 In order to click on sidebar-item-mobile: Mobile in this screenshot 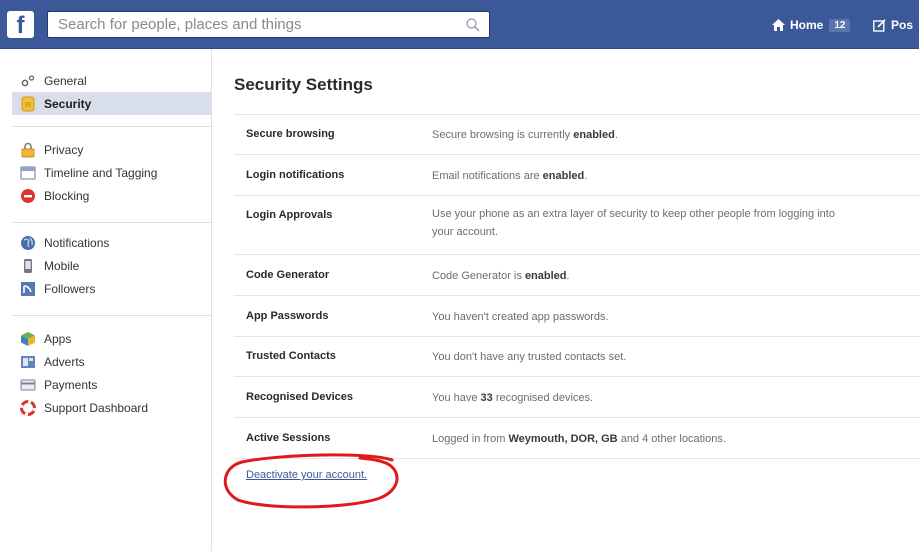, I will do `click(111, 265)`.